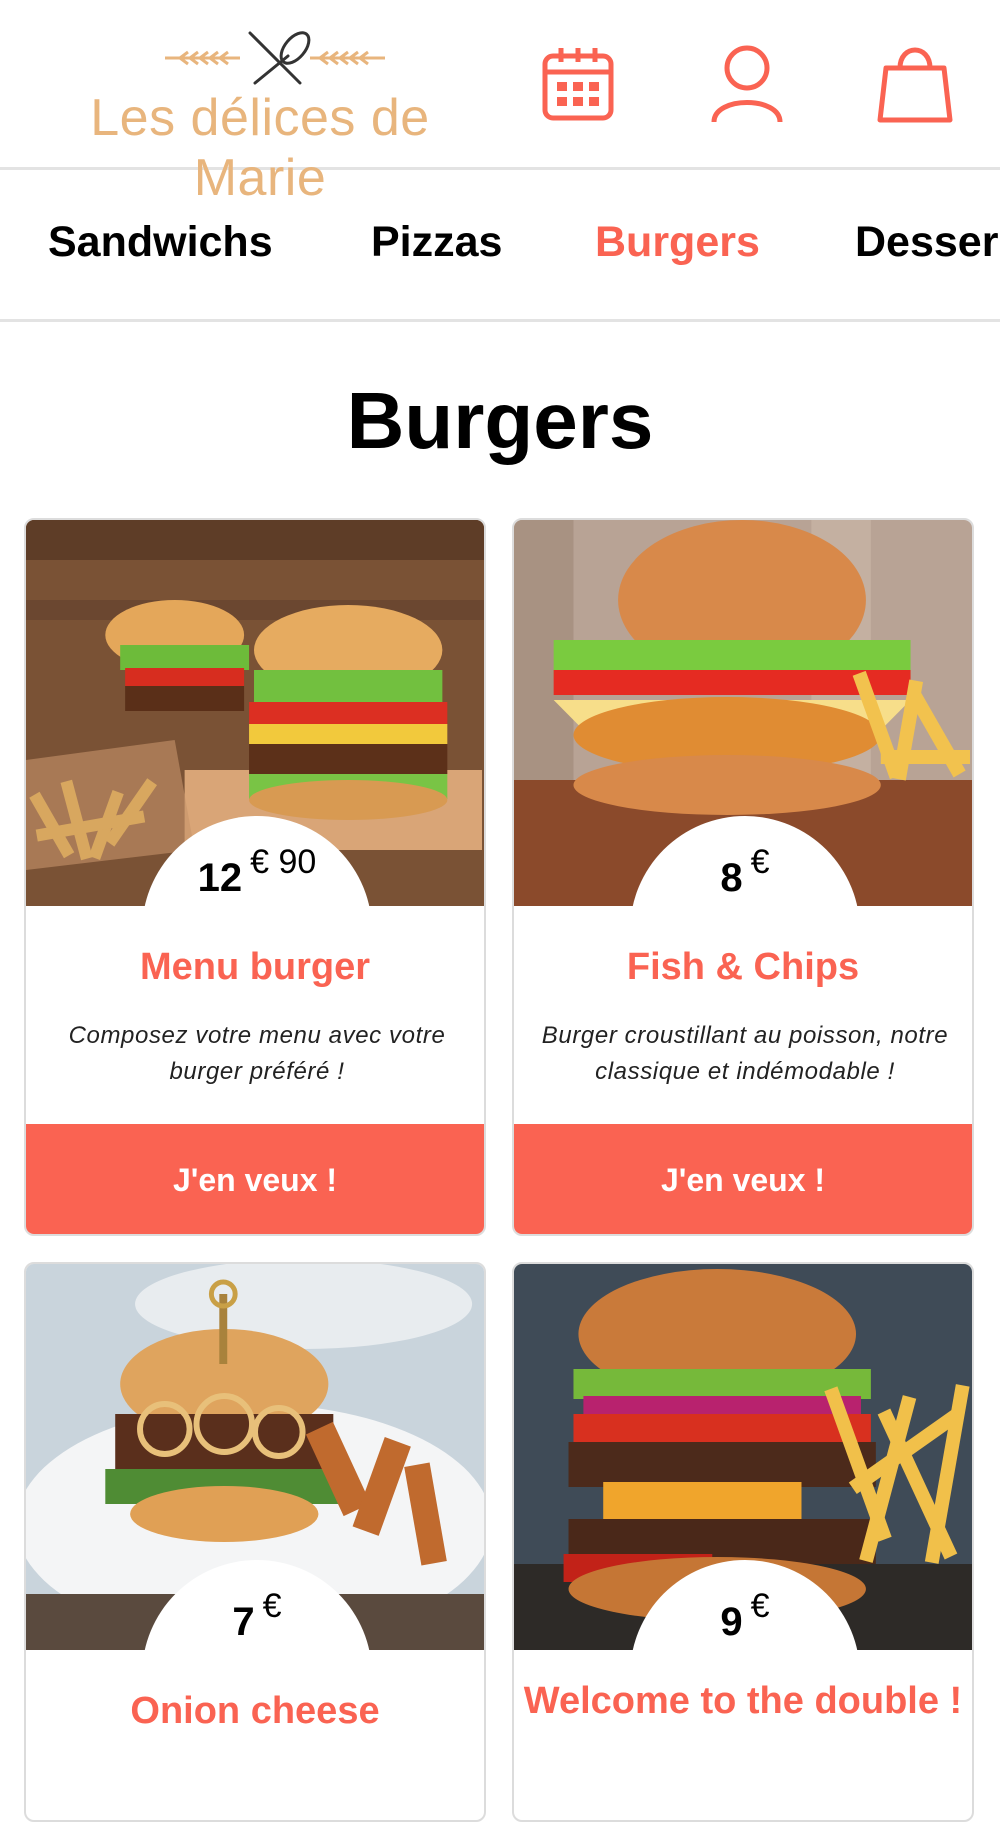  Describe the element at coordinates (257, 931) in the screenshot. I see `price-badge: 12 € 90` at that location.